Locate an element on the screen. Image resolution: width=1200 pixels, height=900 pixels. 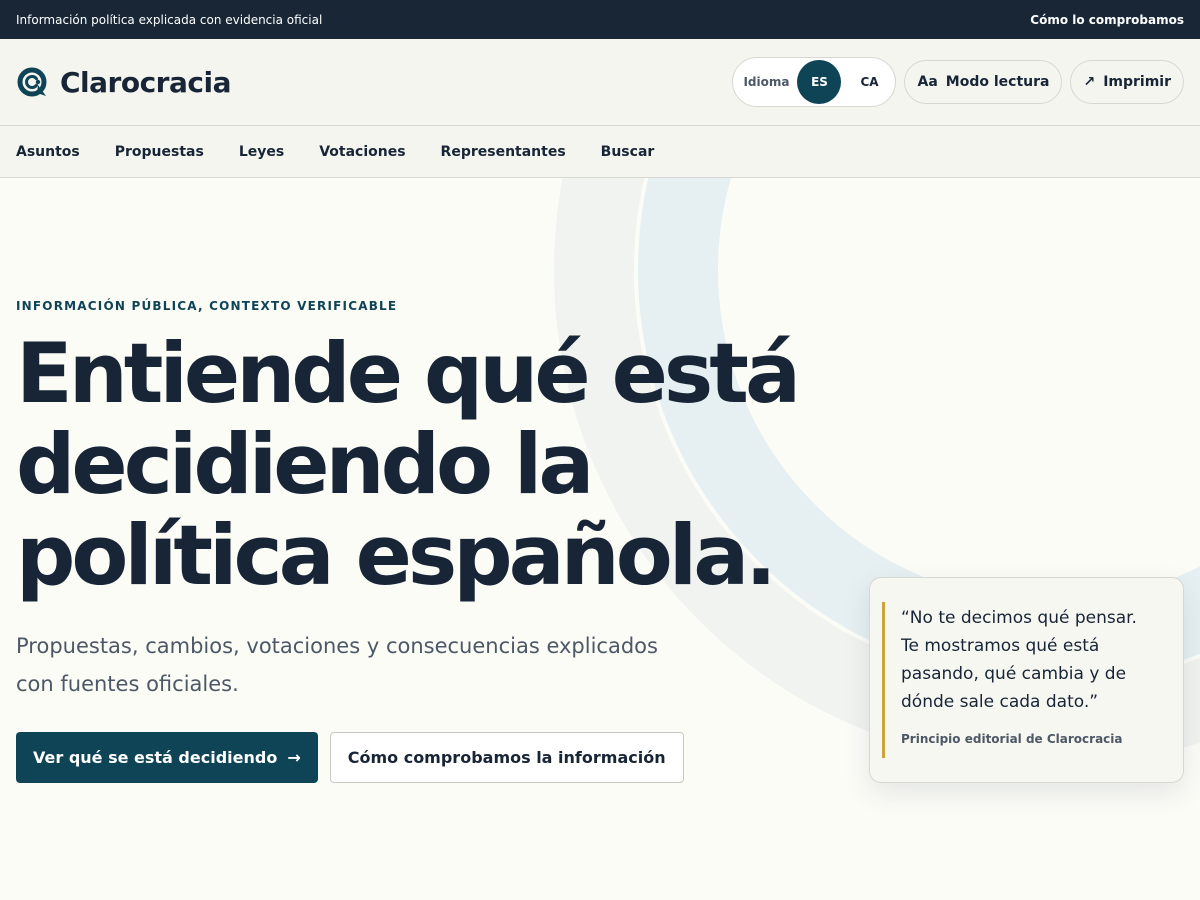
headline-line: política española. is located at coordinates (396, 555).